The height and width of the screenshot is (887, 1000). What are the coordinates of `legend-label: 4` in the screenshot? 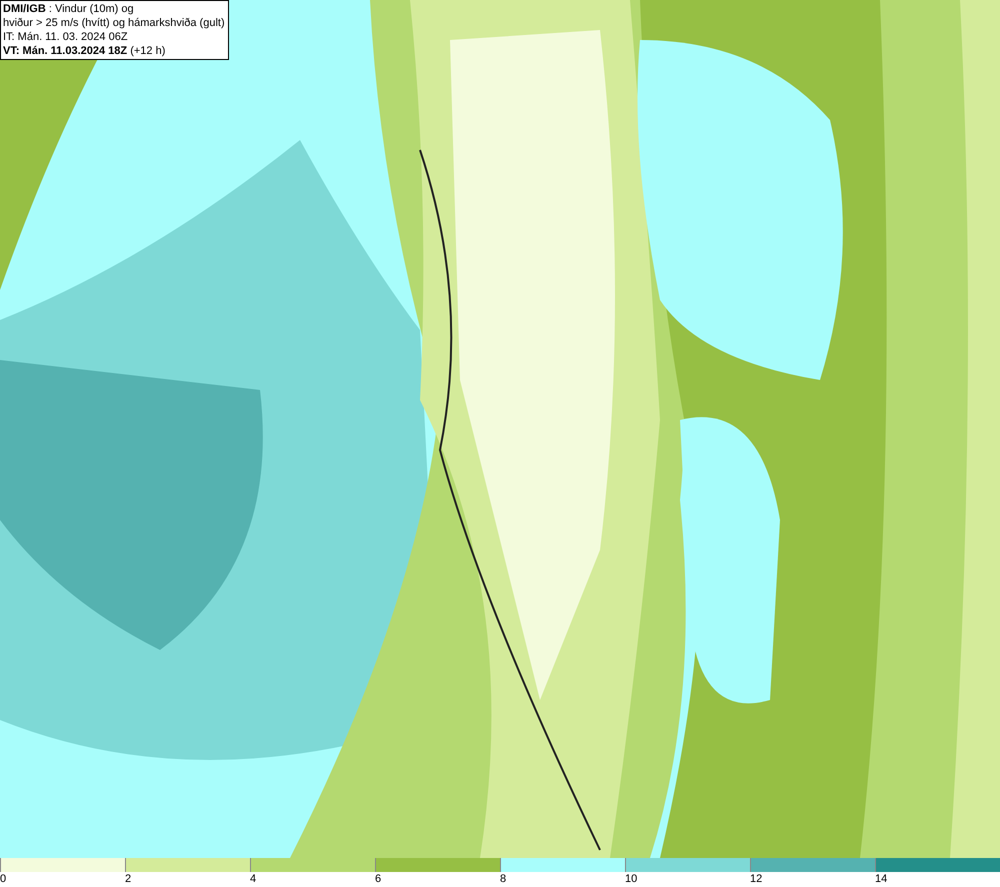 It's located at (253, 879).